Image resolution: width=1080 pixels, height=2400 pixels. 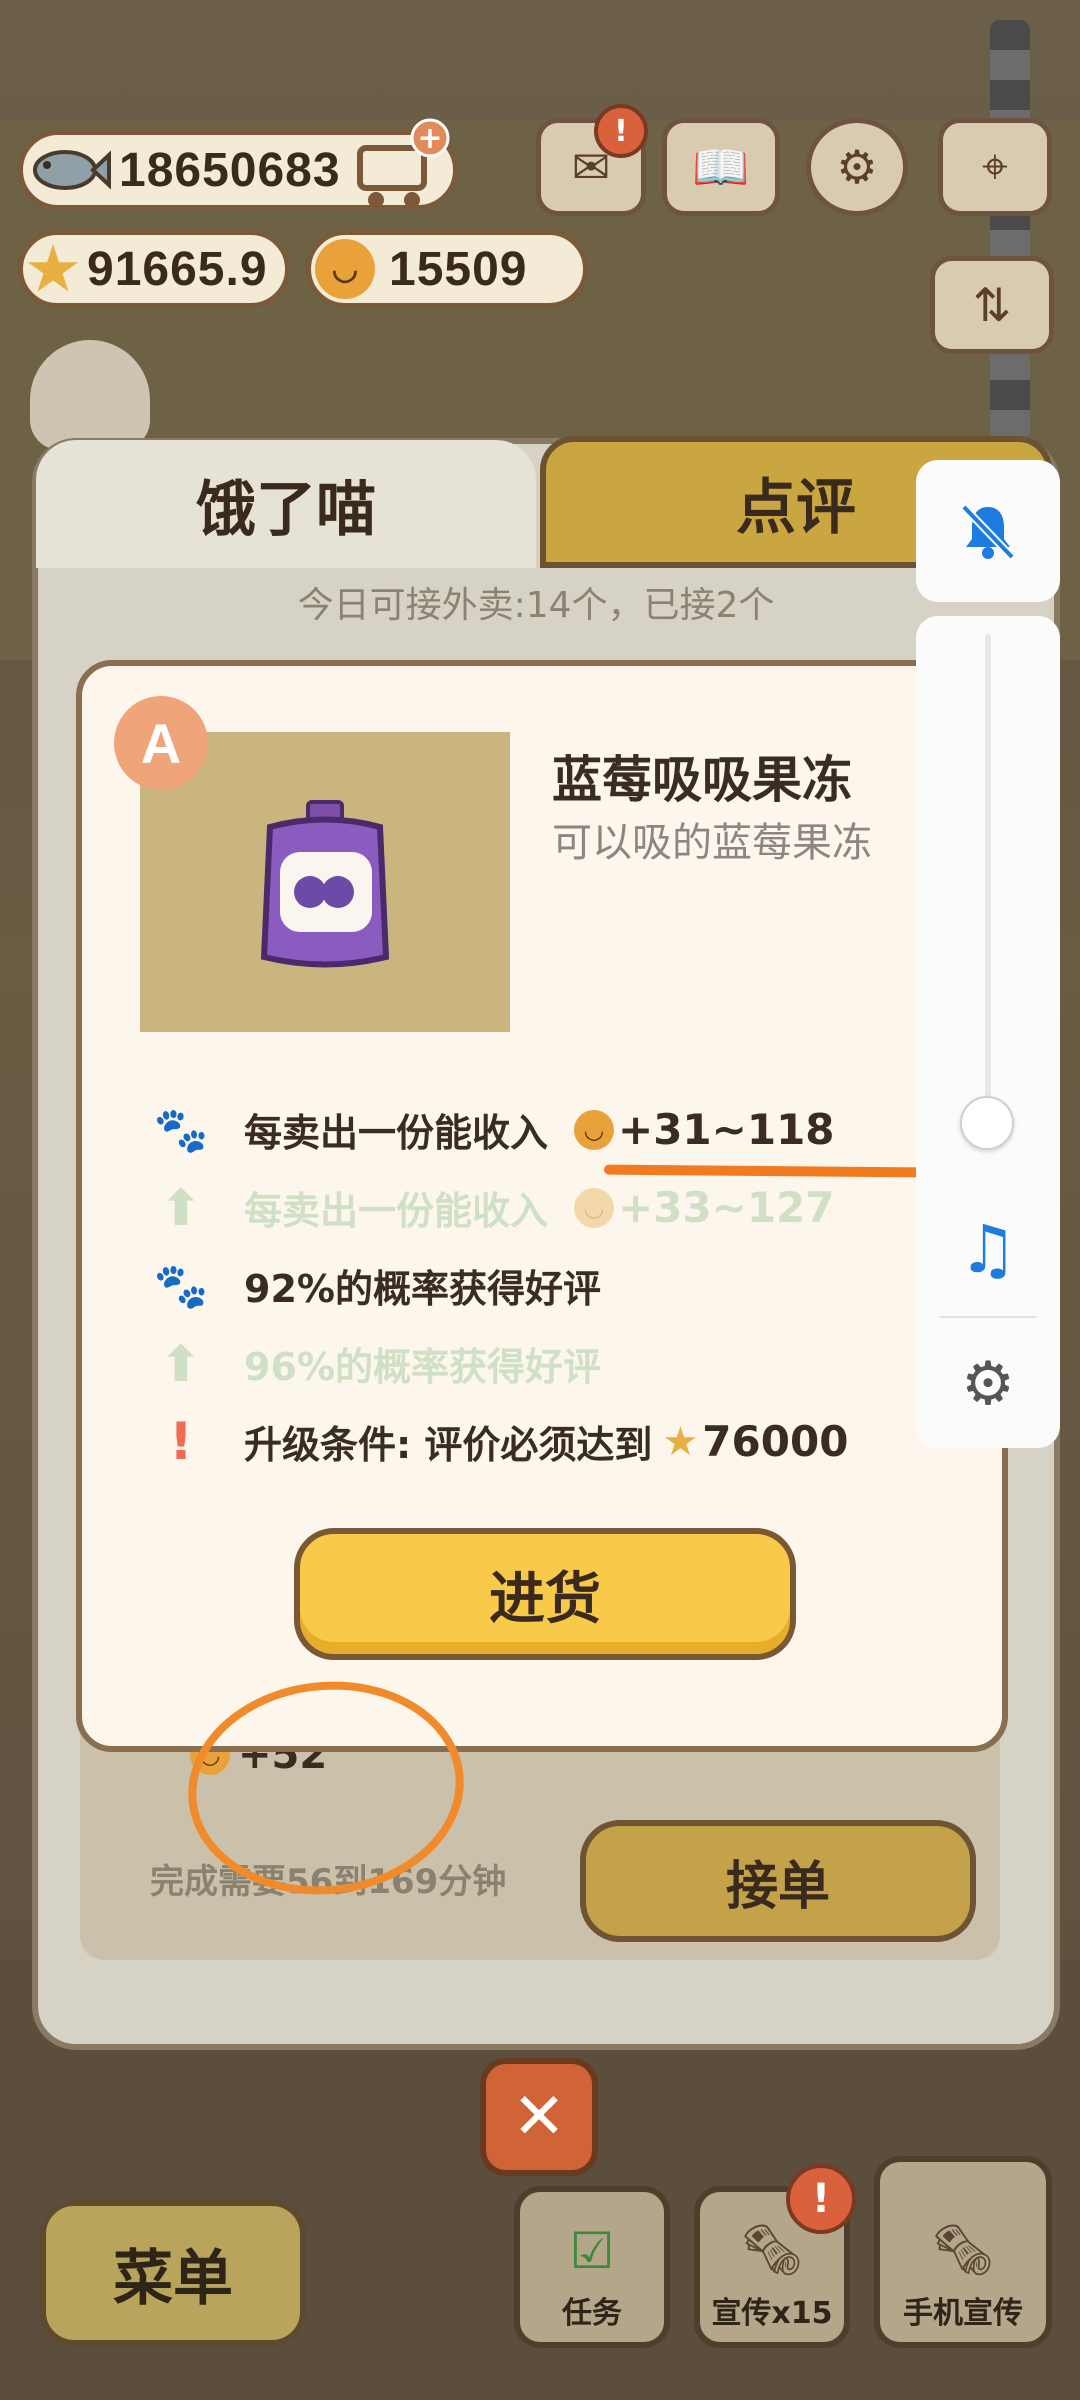 I want to click on stat-value: 76000, so click(x=775, y=1441).